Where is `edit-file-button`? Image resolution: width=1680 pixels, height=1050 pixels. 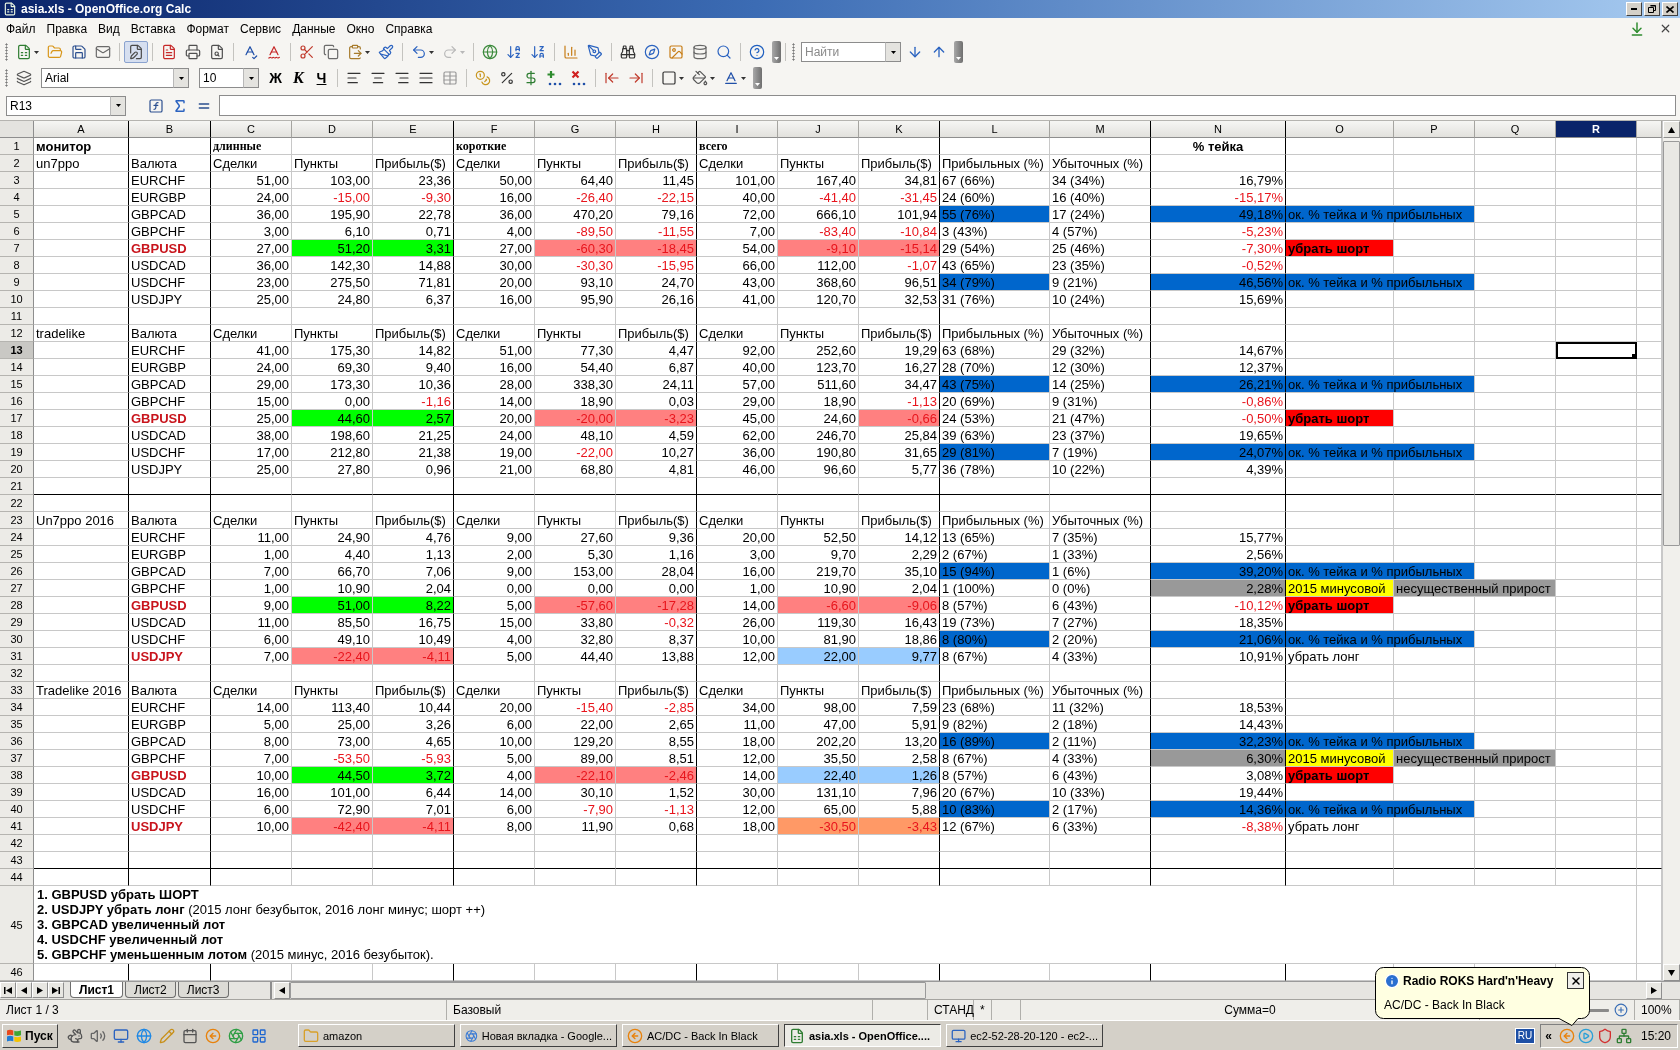 edit-file-button is located at coordinates (136, 52).